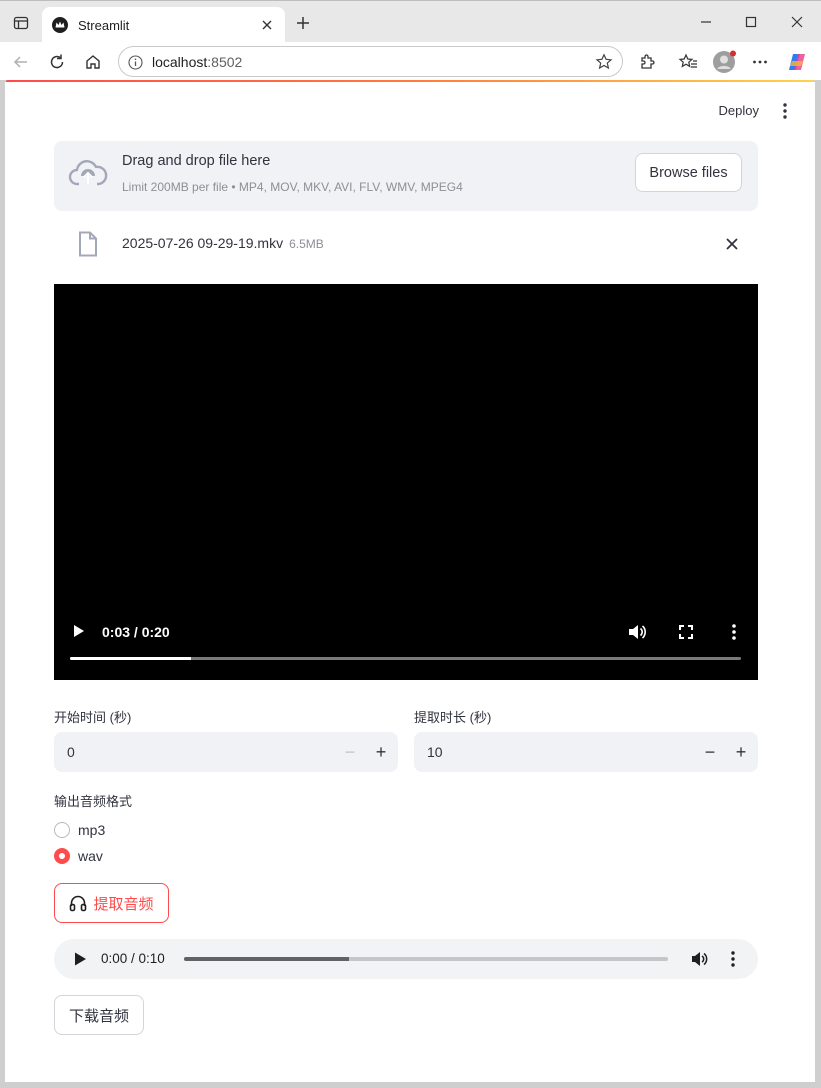 Image resolution: width=821 pixels, height=1088 pixels. What do you see at coordinates (586, 752) in the screenshot?
I see `duration-input: 10 − +` at bounding box center [586, 752].